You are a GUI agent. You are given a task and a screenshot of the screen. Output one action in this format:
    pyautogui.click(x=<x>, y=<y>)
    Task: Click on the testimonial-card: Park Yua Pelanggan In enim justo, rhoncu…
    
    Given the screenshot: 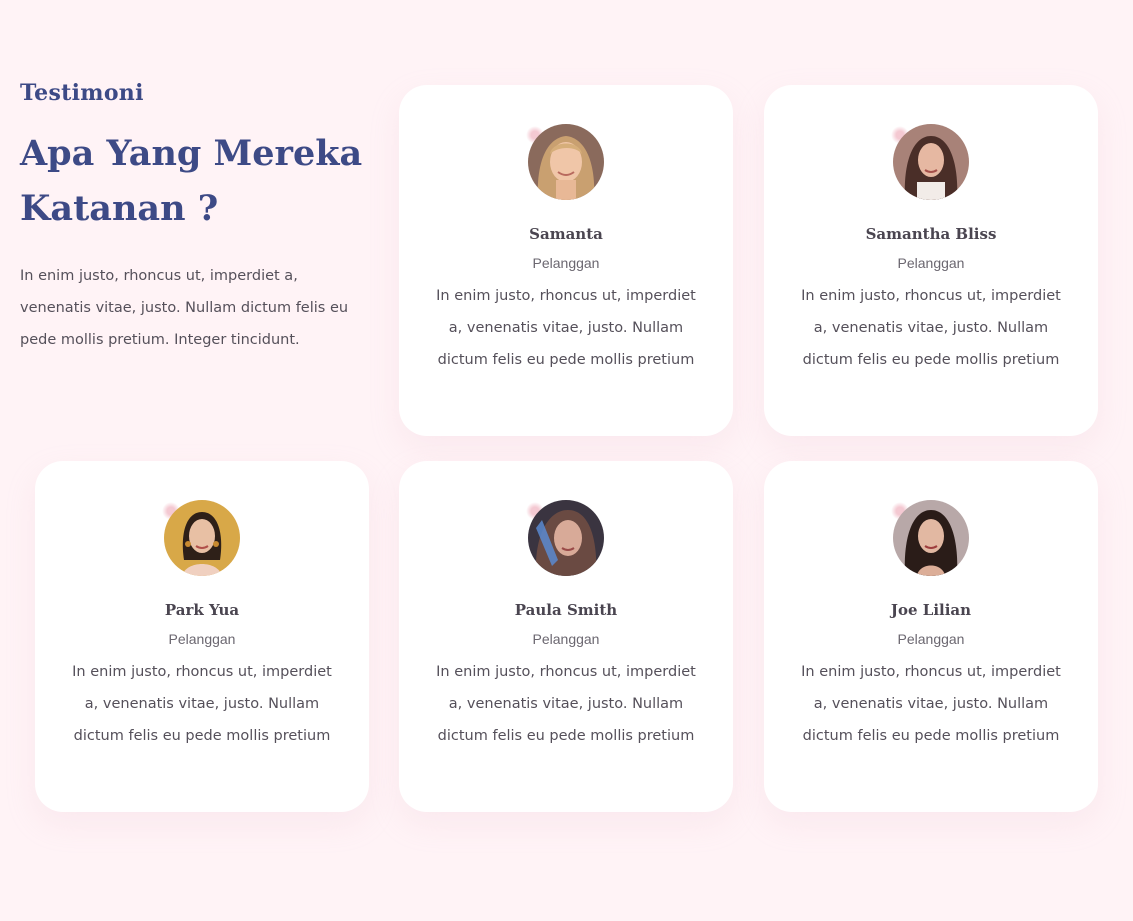 What is the action you would take?
    pyautogui.click(x=202, y=636)
    